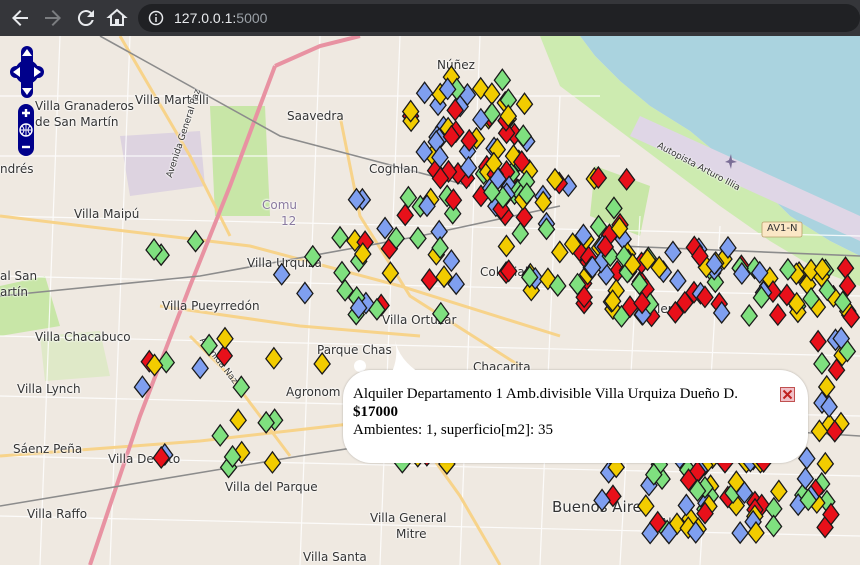  I want to click on popup-tail, so click(406, 357).